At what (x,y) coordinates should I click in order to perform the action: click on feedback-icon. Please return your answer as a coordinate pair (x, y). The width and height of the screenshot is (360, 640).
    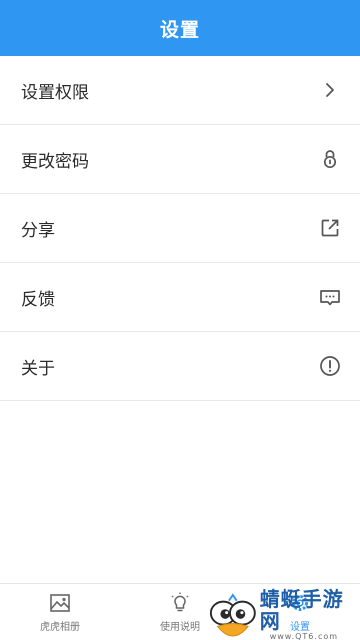
    Looking at the image, I should click on (330, 297).